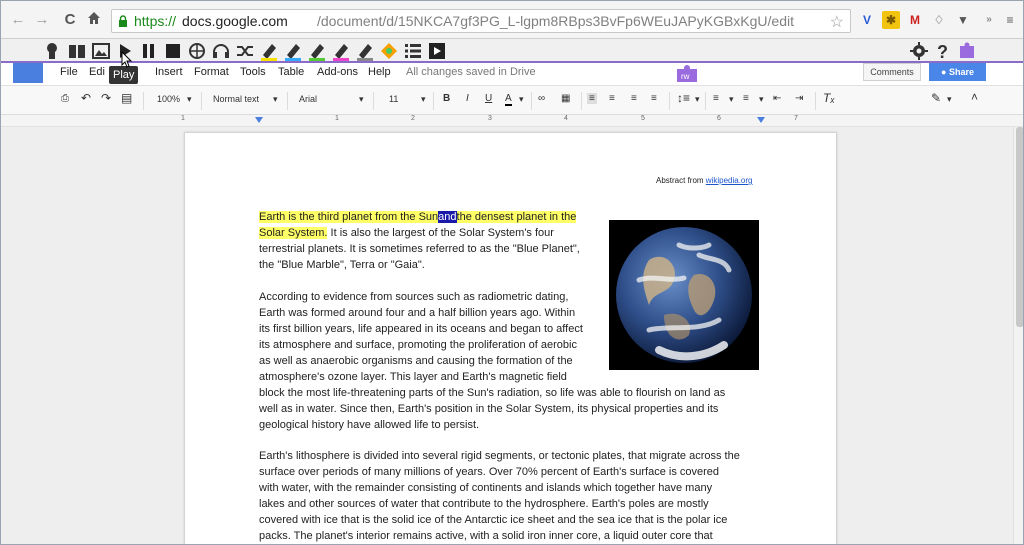 This screenshot has height=545, width=1024. What do you see at coordinates (1010, 20) in the screenshot?
I see `chrome-menu-icon: ≡` at bounding box center [1010, 20].